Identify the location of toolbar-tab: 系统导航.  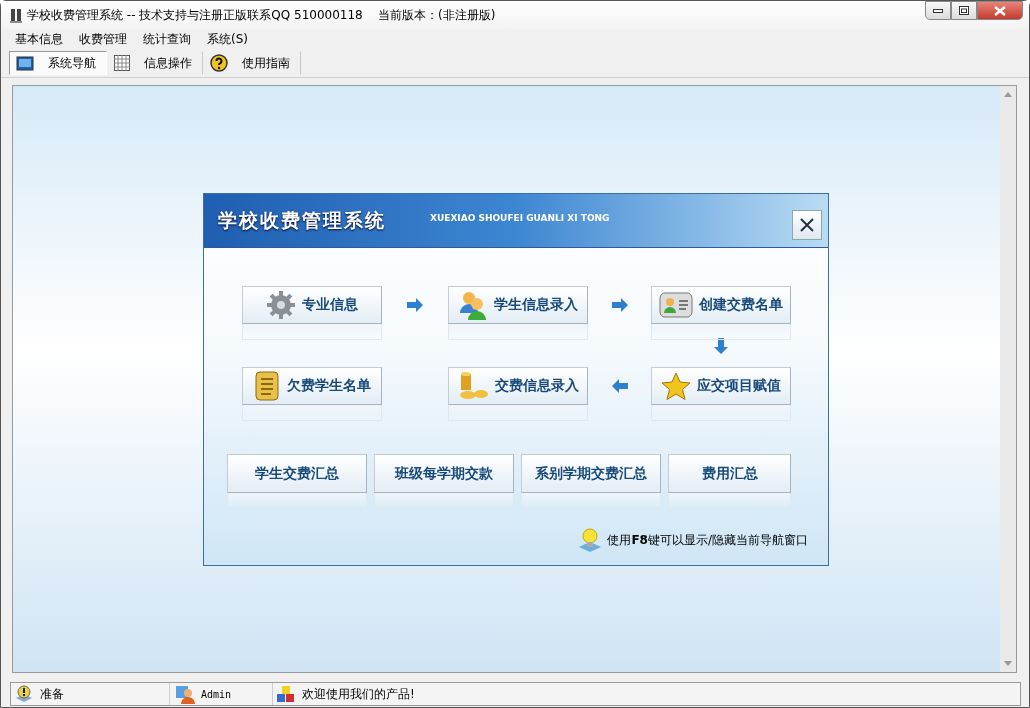
(58, 63).